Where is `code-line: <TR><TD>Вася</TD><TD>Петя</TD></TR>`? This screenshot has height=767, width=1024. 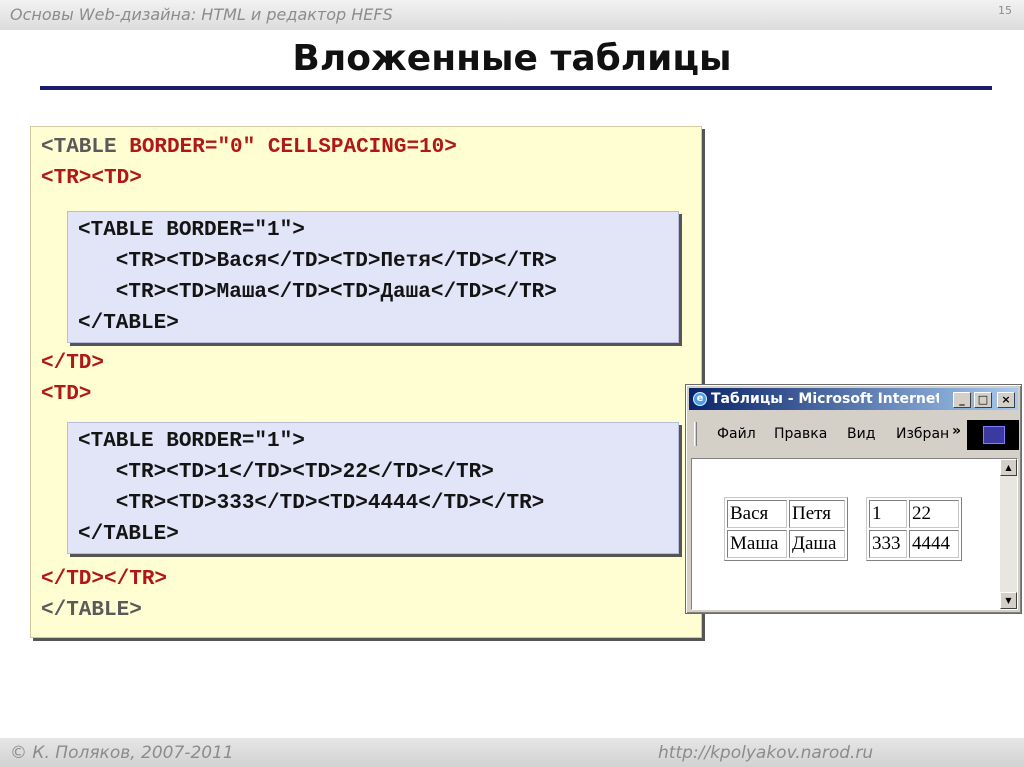
code-line: <TR><TD>Вася</TD><TD>Петя</TD></TR> is located at coordinates (317, 261).